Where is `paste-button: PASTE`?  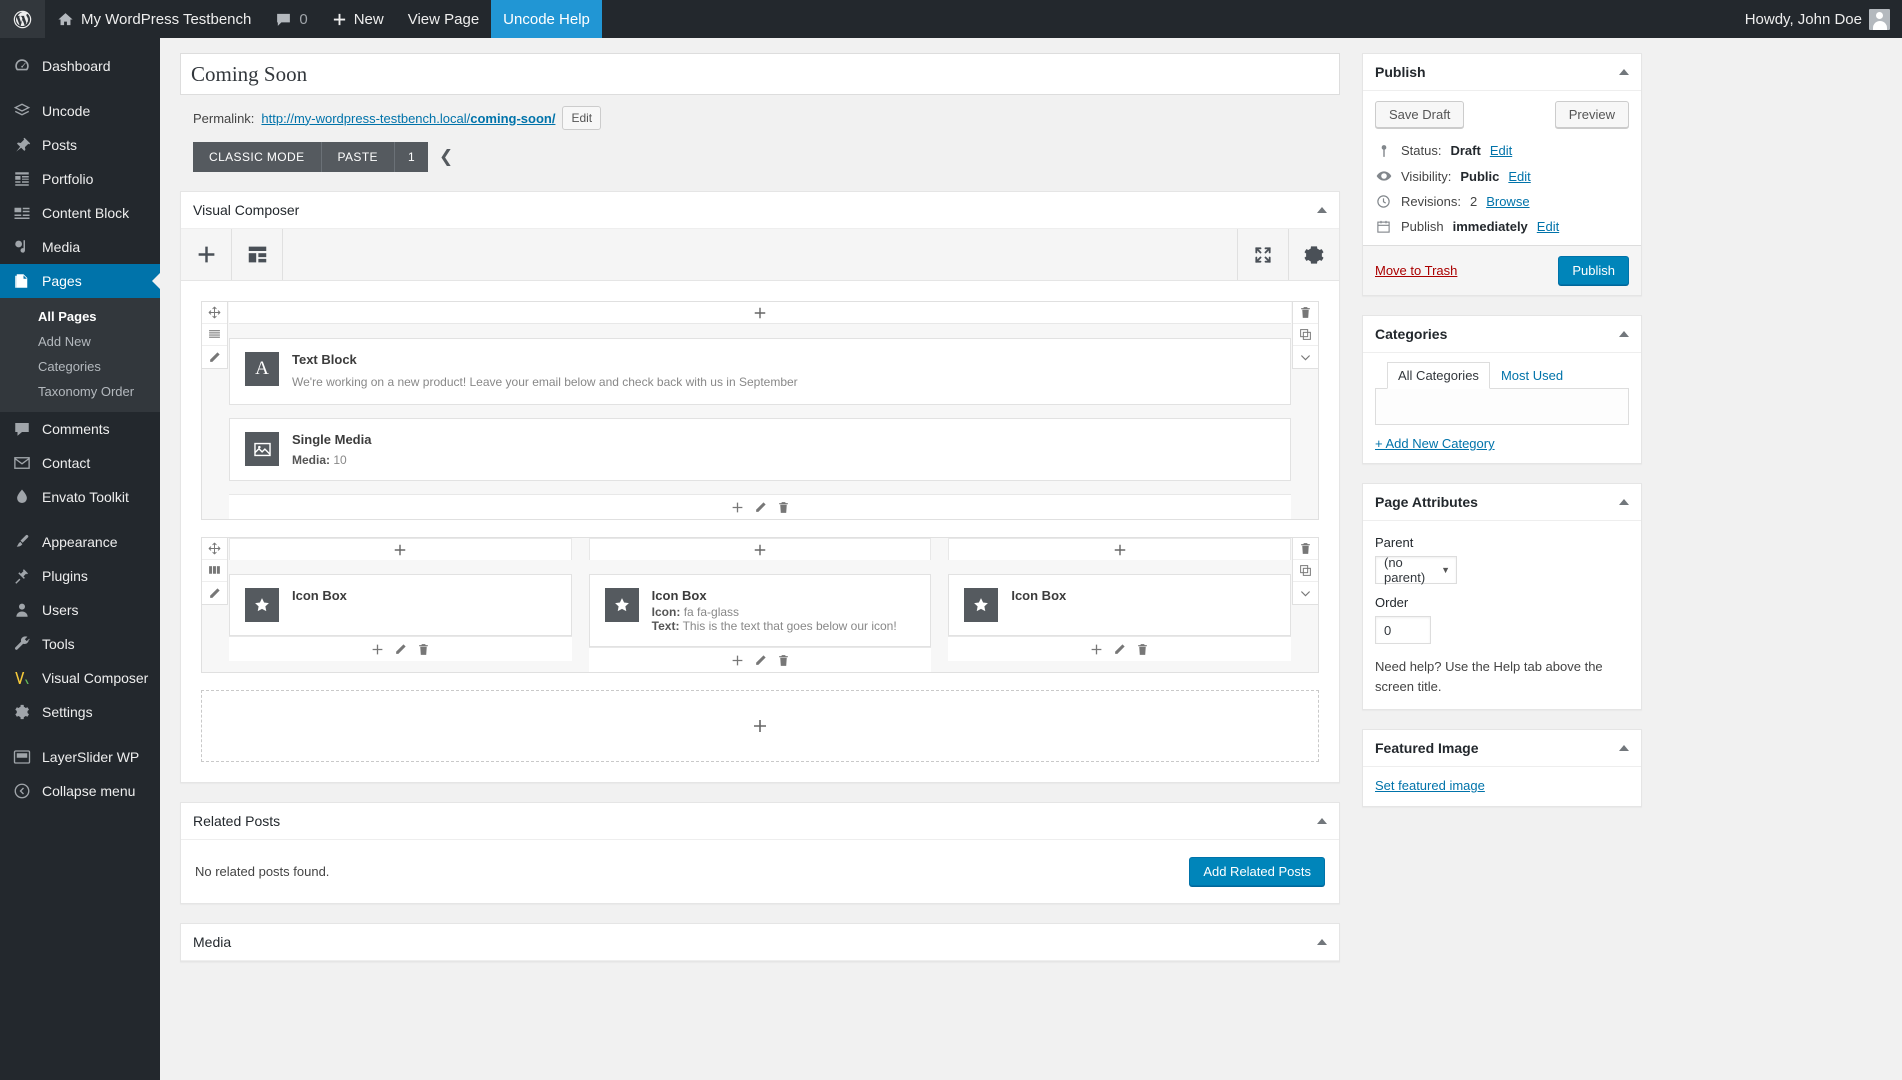
paste-button: PASTE is located at coordinates (357, 157).